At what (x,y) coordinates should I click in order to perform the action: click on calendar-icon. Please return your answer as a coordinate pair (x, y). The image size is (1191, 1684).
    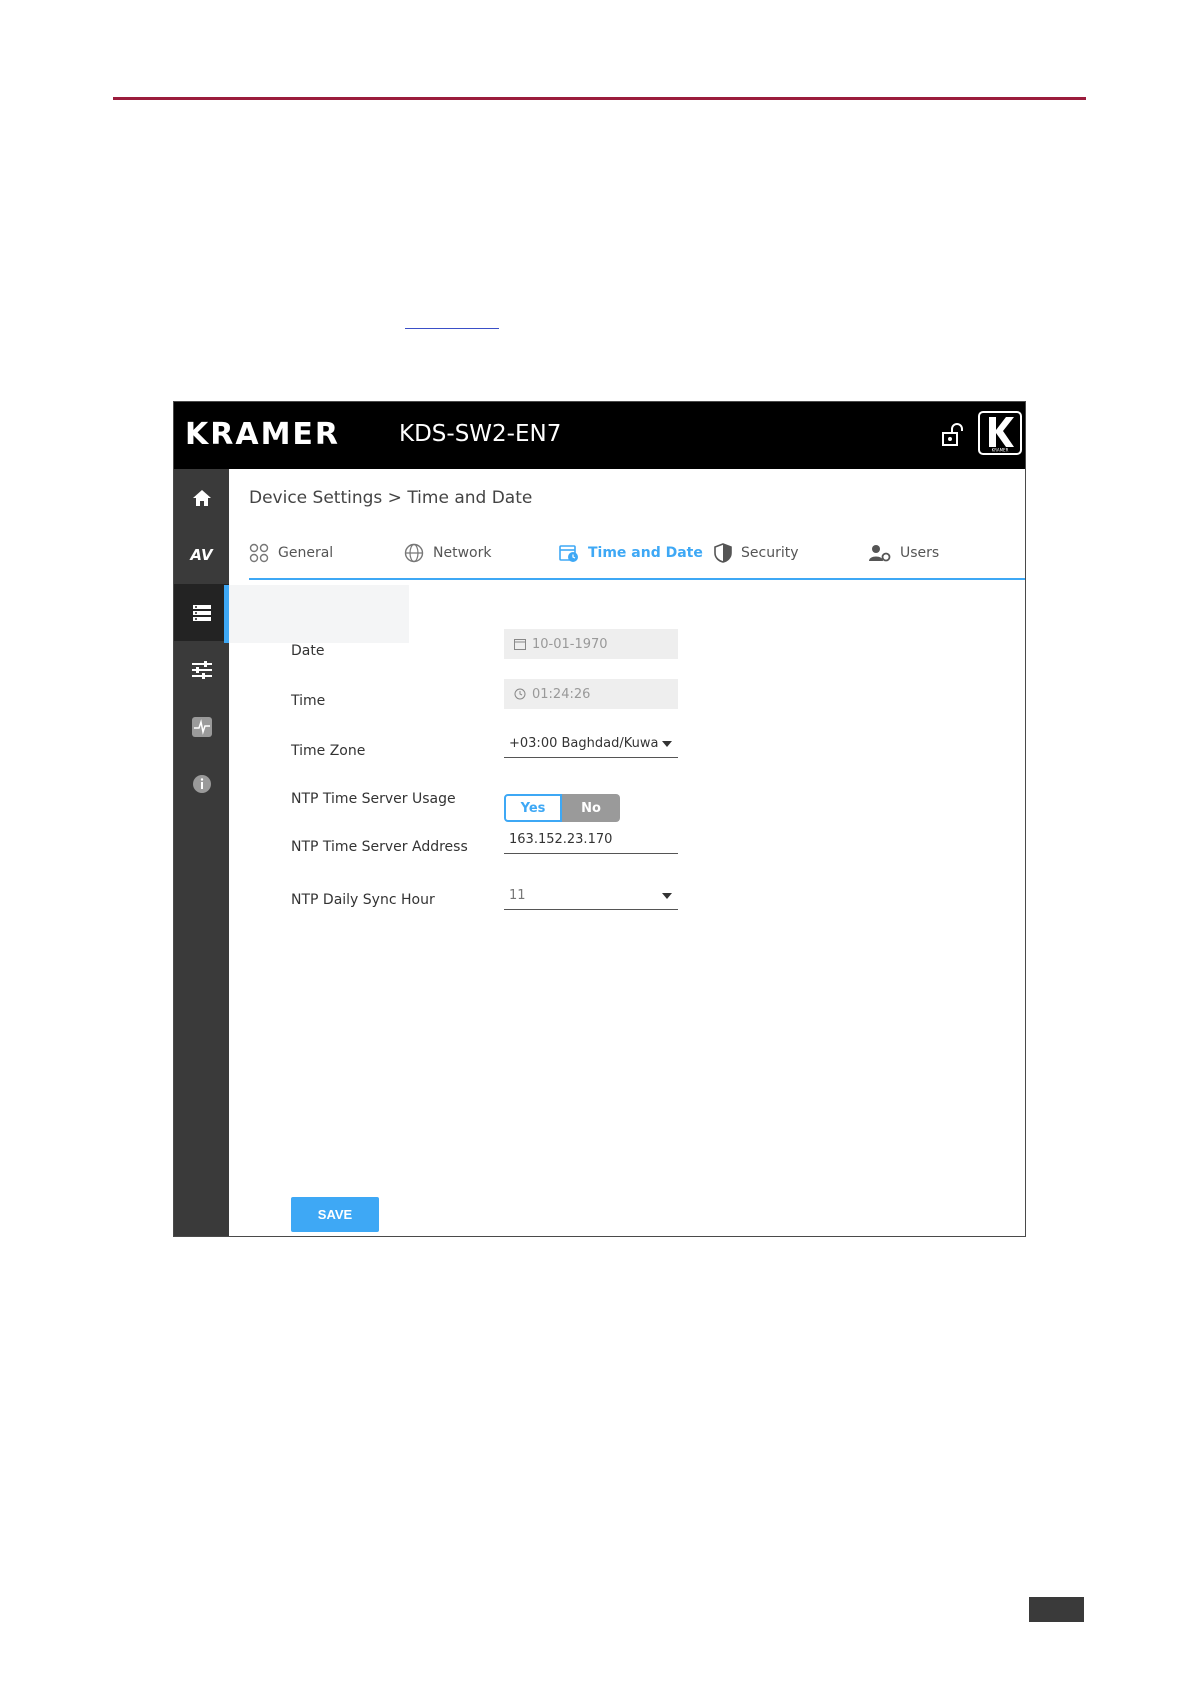
    Looking at the image, I should click on (520, 644).